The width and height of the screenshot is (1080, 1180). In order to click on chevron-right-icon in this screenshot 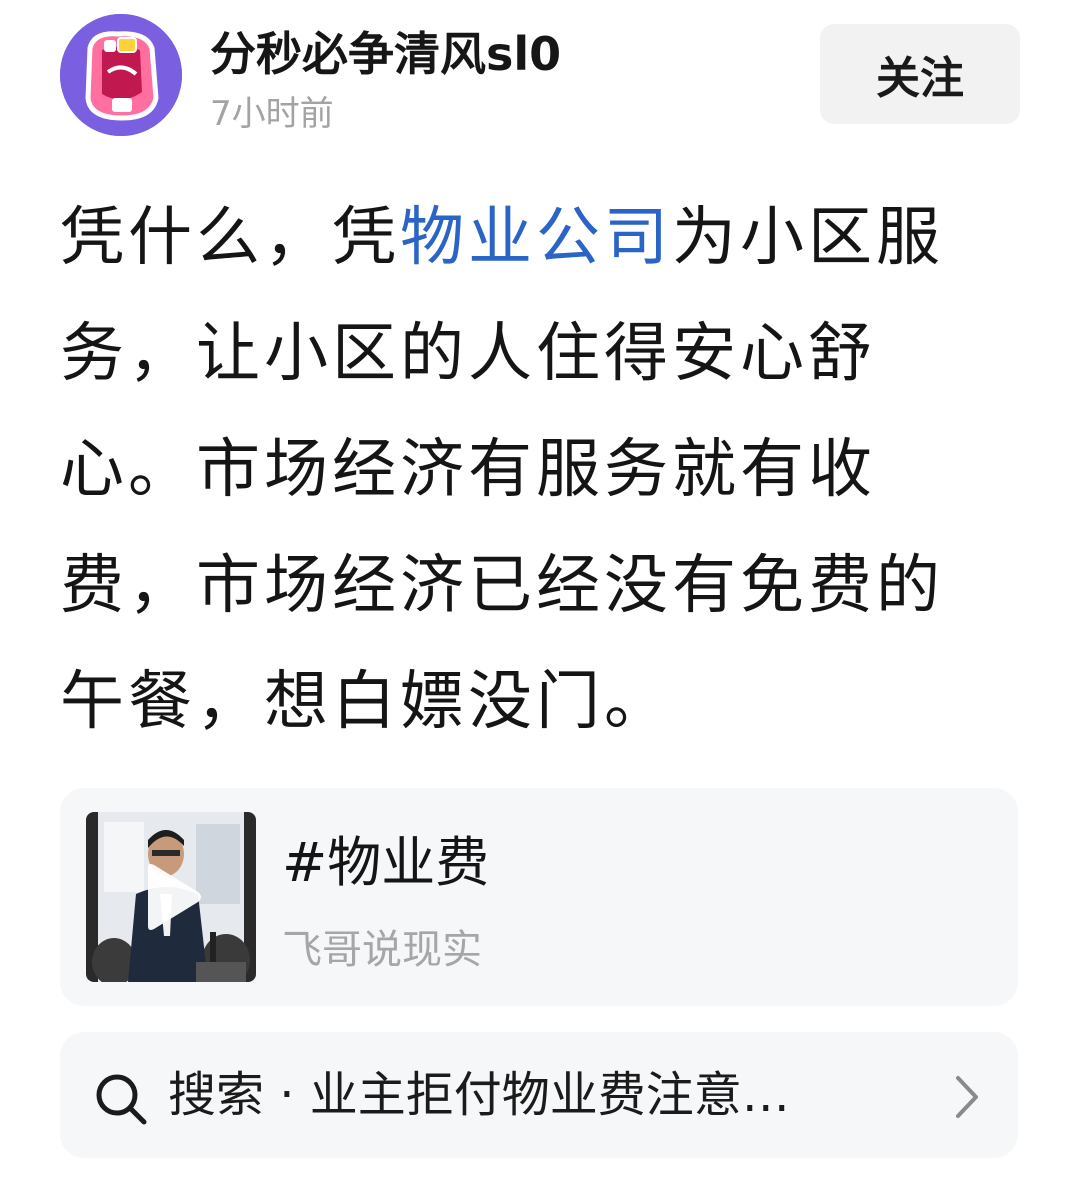, I will do `click(967, 1097)`.